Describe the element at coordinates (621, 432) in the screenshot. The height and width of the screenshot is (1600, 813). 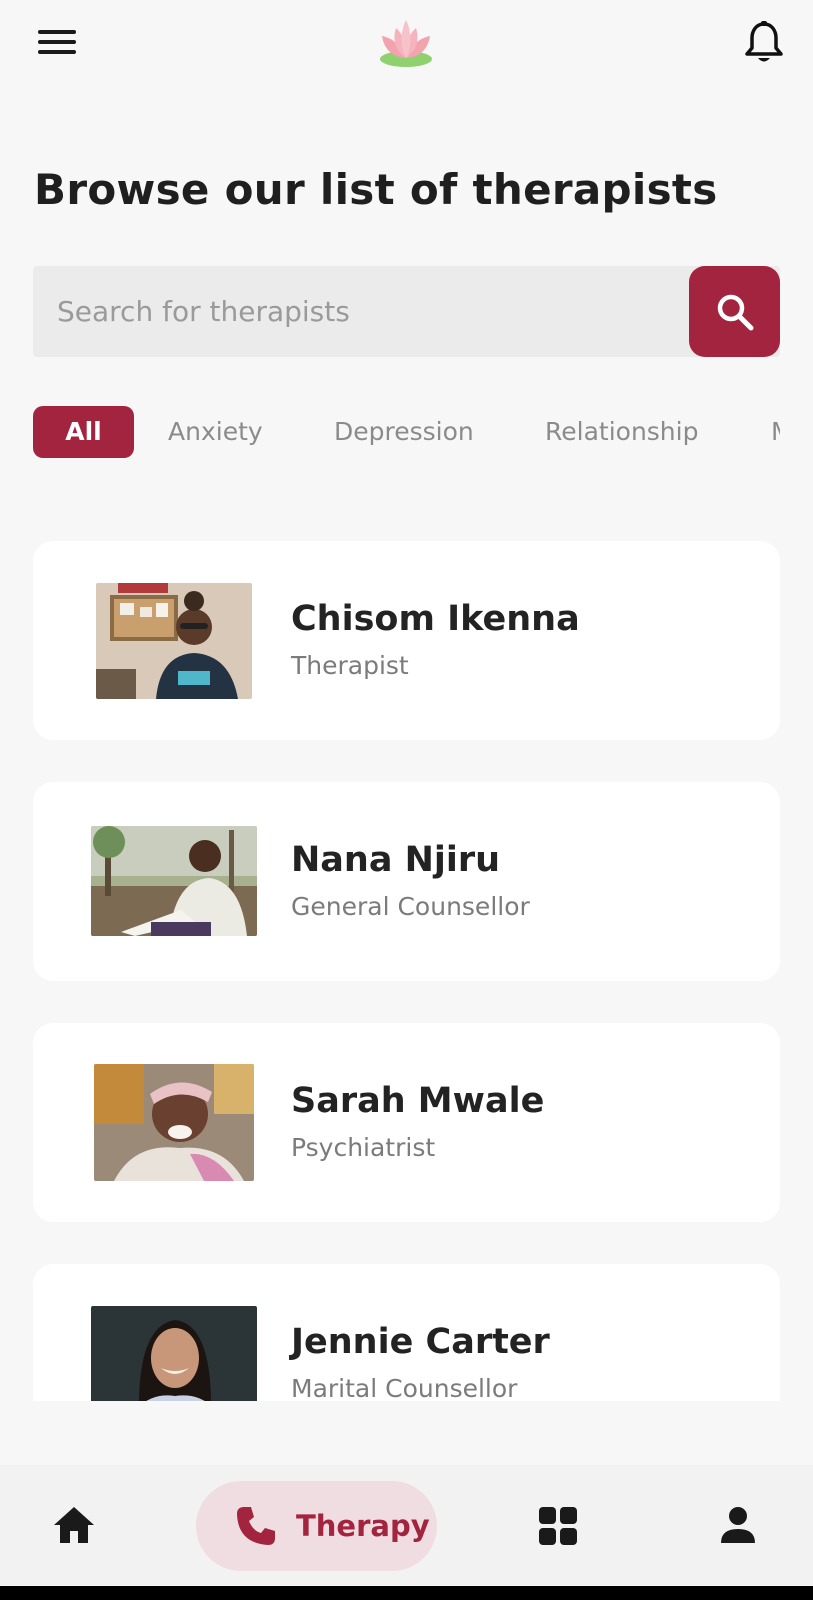
I see `filter-chip-relationship: Relationship` at that location.